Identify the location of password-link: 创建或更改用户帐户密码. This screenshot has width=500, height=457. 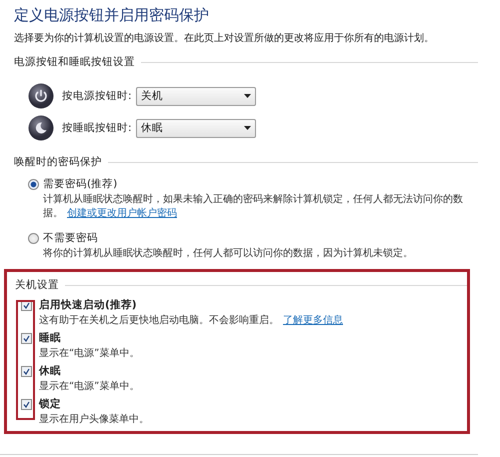
(122, 213).